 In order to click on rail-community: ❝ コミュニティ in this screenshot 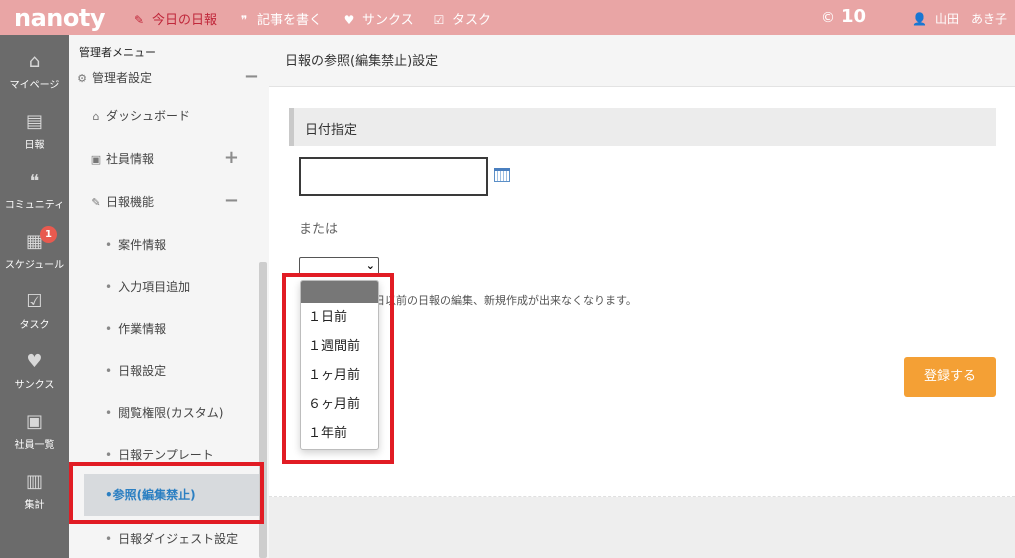, I will do `click(34, 191)`.